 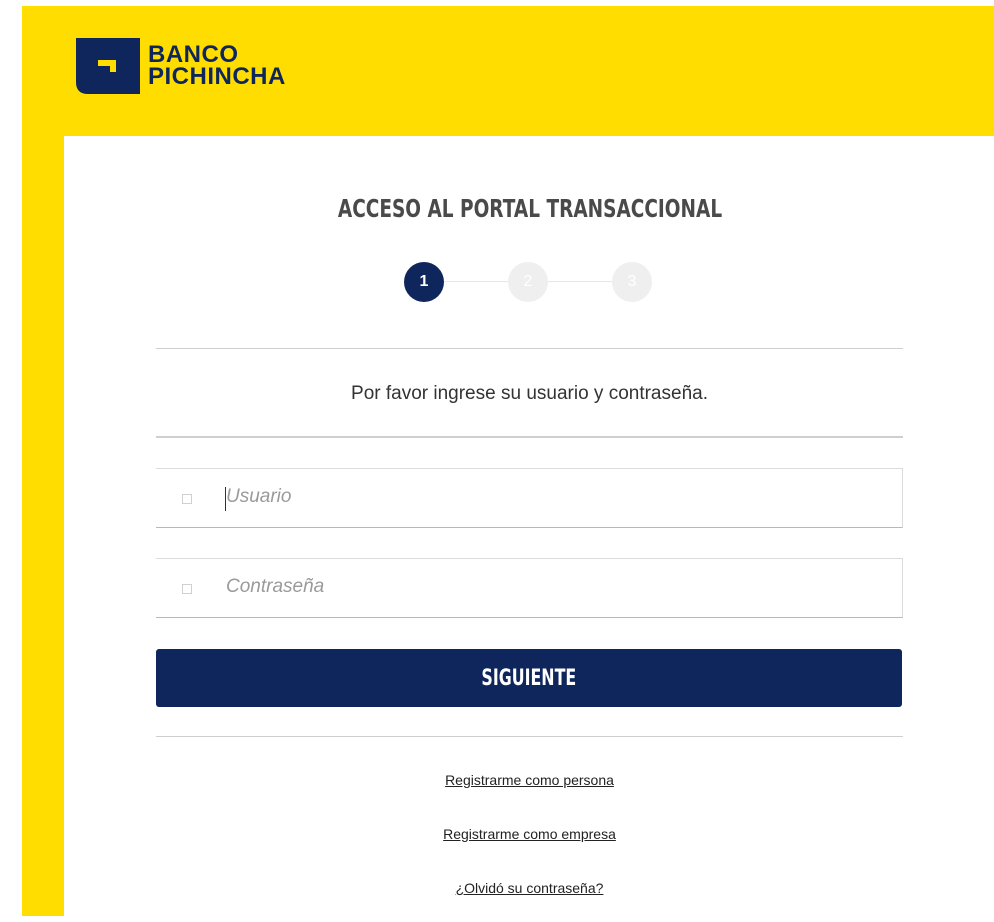 What do you see at coordinates (187, 499) in the screenshot?
I see `user-icon` at bounding box center [187, 499].